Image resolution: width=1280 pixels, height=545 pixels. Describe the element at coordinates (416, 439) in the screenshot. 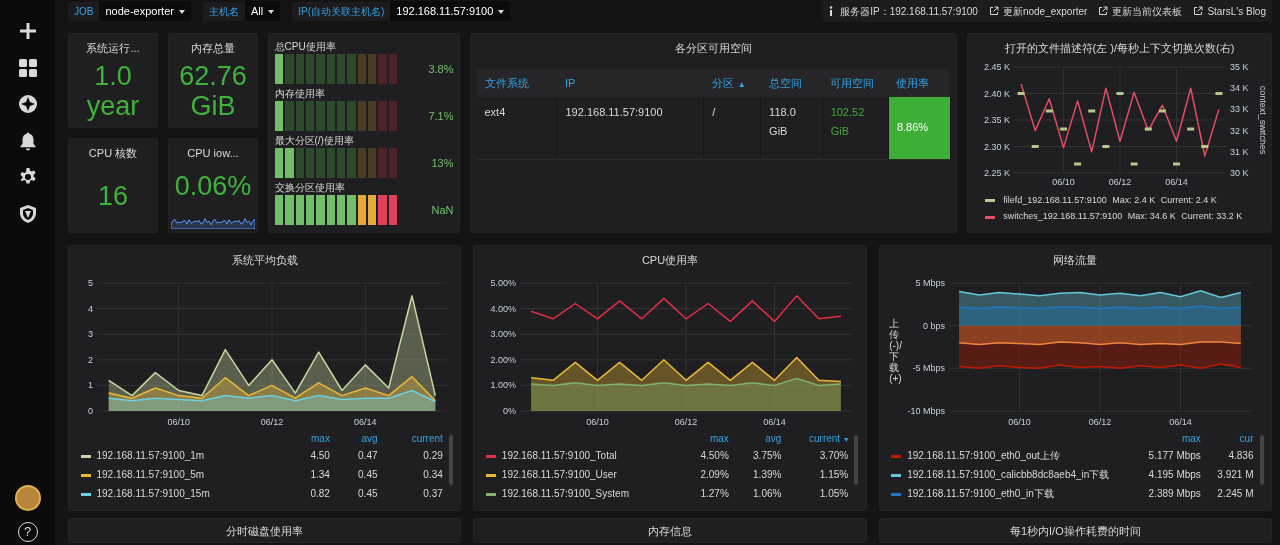

I see `legend-column-header: current` at that location.